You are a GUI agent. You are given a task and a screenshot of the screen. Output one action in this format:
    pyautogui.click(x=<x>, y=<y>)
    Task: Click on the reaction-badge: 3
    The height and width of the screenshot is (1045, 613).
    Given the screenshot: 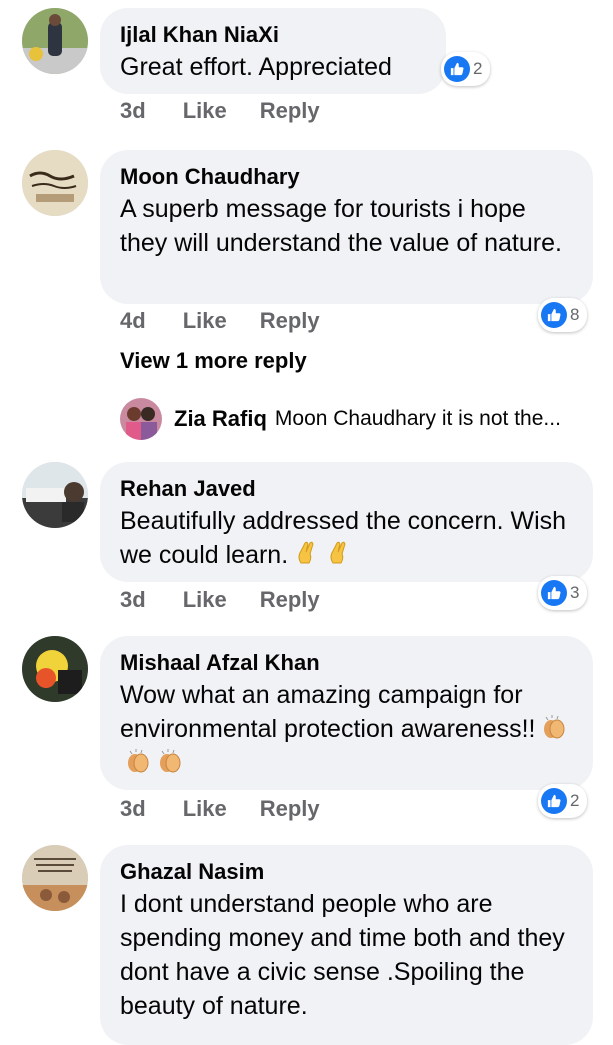 What is the action you would take?
    pyautogui.click(x=563, y=593)
    